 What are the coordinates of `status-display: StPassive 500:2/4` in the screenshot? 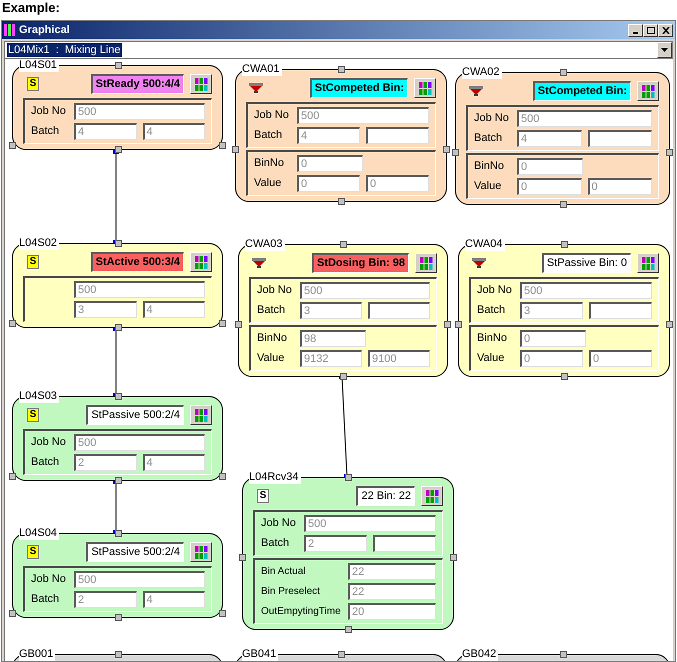 It's located at (135, 552).